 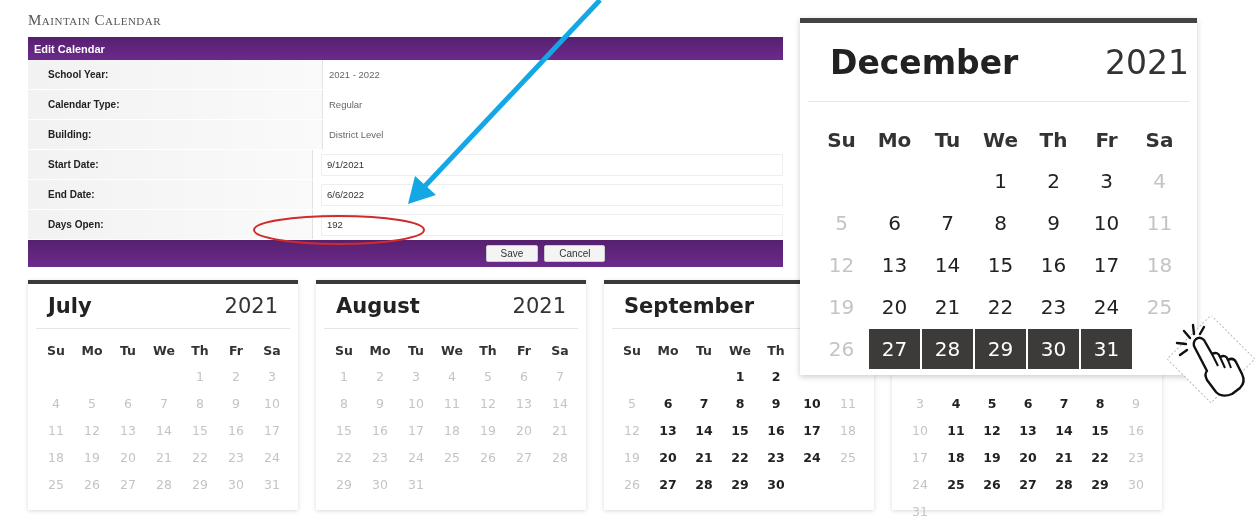 What do you see at coordinates (552, 224) in the screenshot?
I see `input-field: 192` at bounding box center [552, 224].